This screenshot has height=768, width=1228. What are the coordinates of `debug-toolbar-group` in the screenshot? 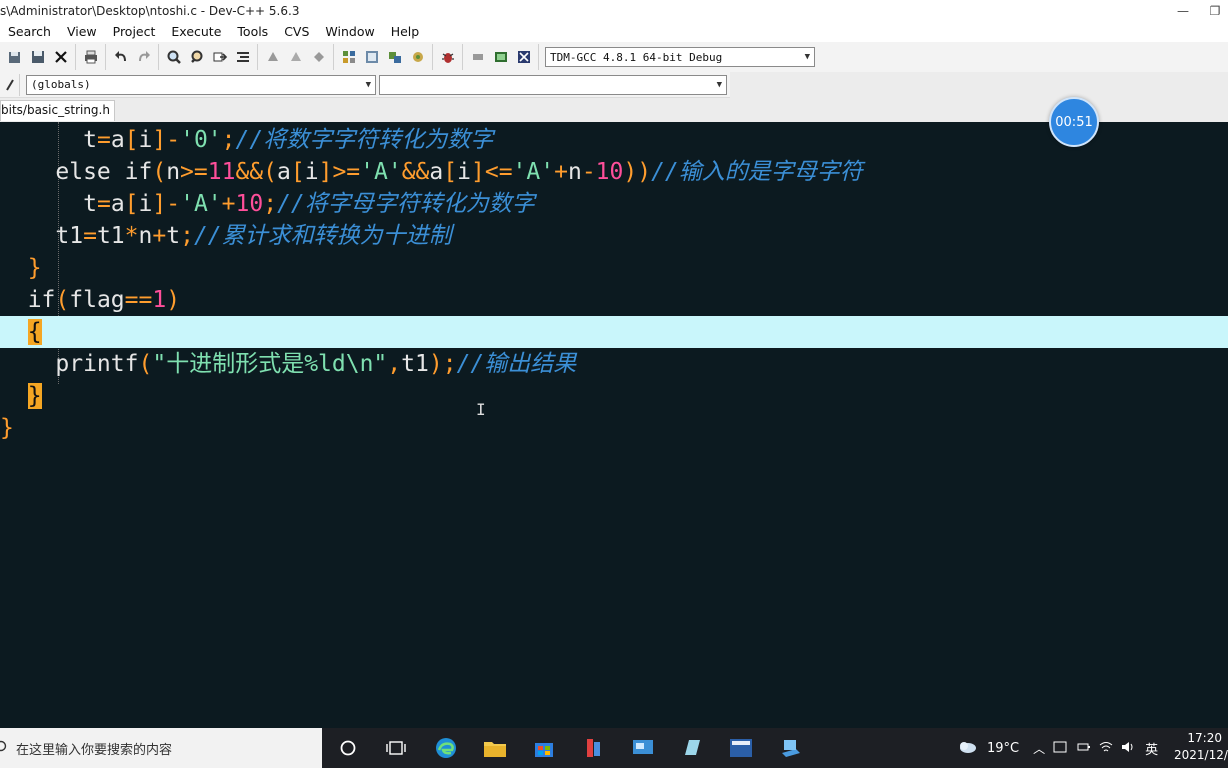 It's located at (448, 57).